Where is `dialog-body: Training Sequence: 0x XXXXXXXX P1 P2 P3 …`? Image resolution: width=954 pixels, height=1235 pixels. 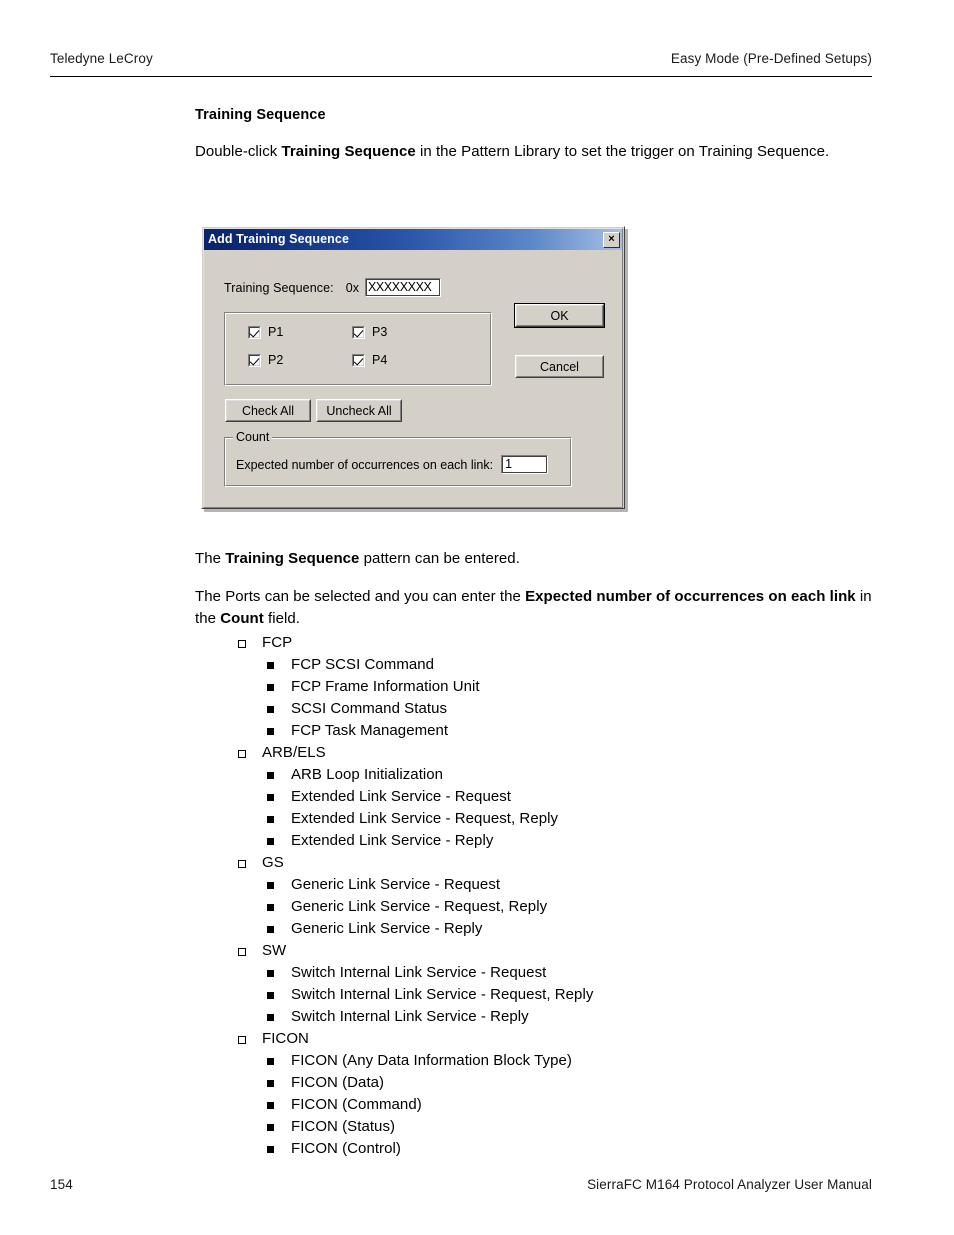 dialog-body: Training Sequence: 0x XXXXXXXX P1 P2 P3 … is located at coordinates (413, 379).